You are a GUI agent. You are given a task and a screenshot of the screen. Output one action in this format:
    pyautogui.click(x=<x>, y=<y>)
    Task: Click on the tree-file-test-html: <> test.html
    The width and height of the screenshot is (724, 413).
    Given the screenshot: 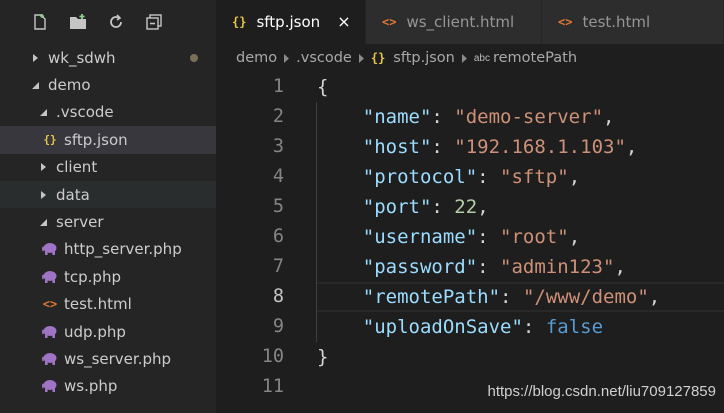 What is the action you would take?
    pyautogui.click(x=108, y=304)
    